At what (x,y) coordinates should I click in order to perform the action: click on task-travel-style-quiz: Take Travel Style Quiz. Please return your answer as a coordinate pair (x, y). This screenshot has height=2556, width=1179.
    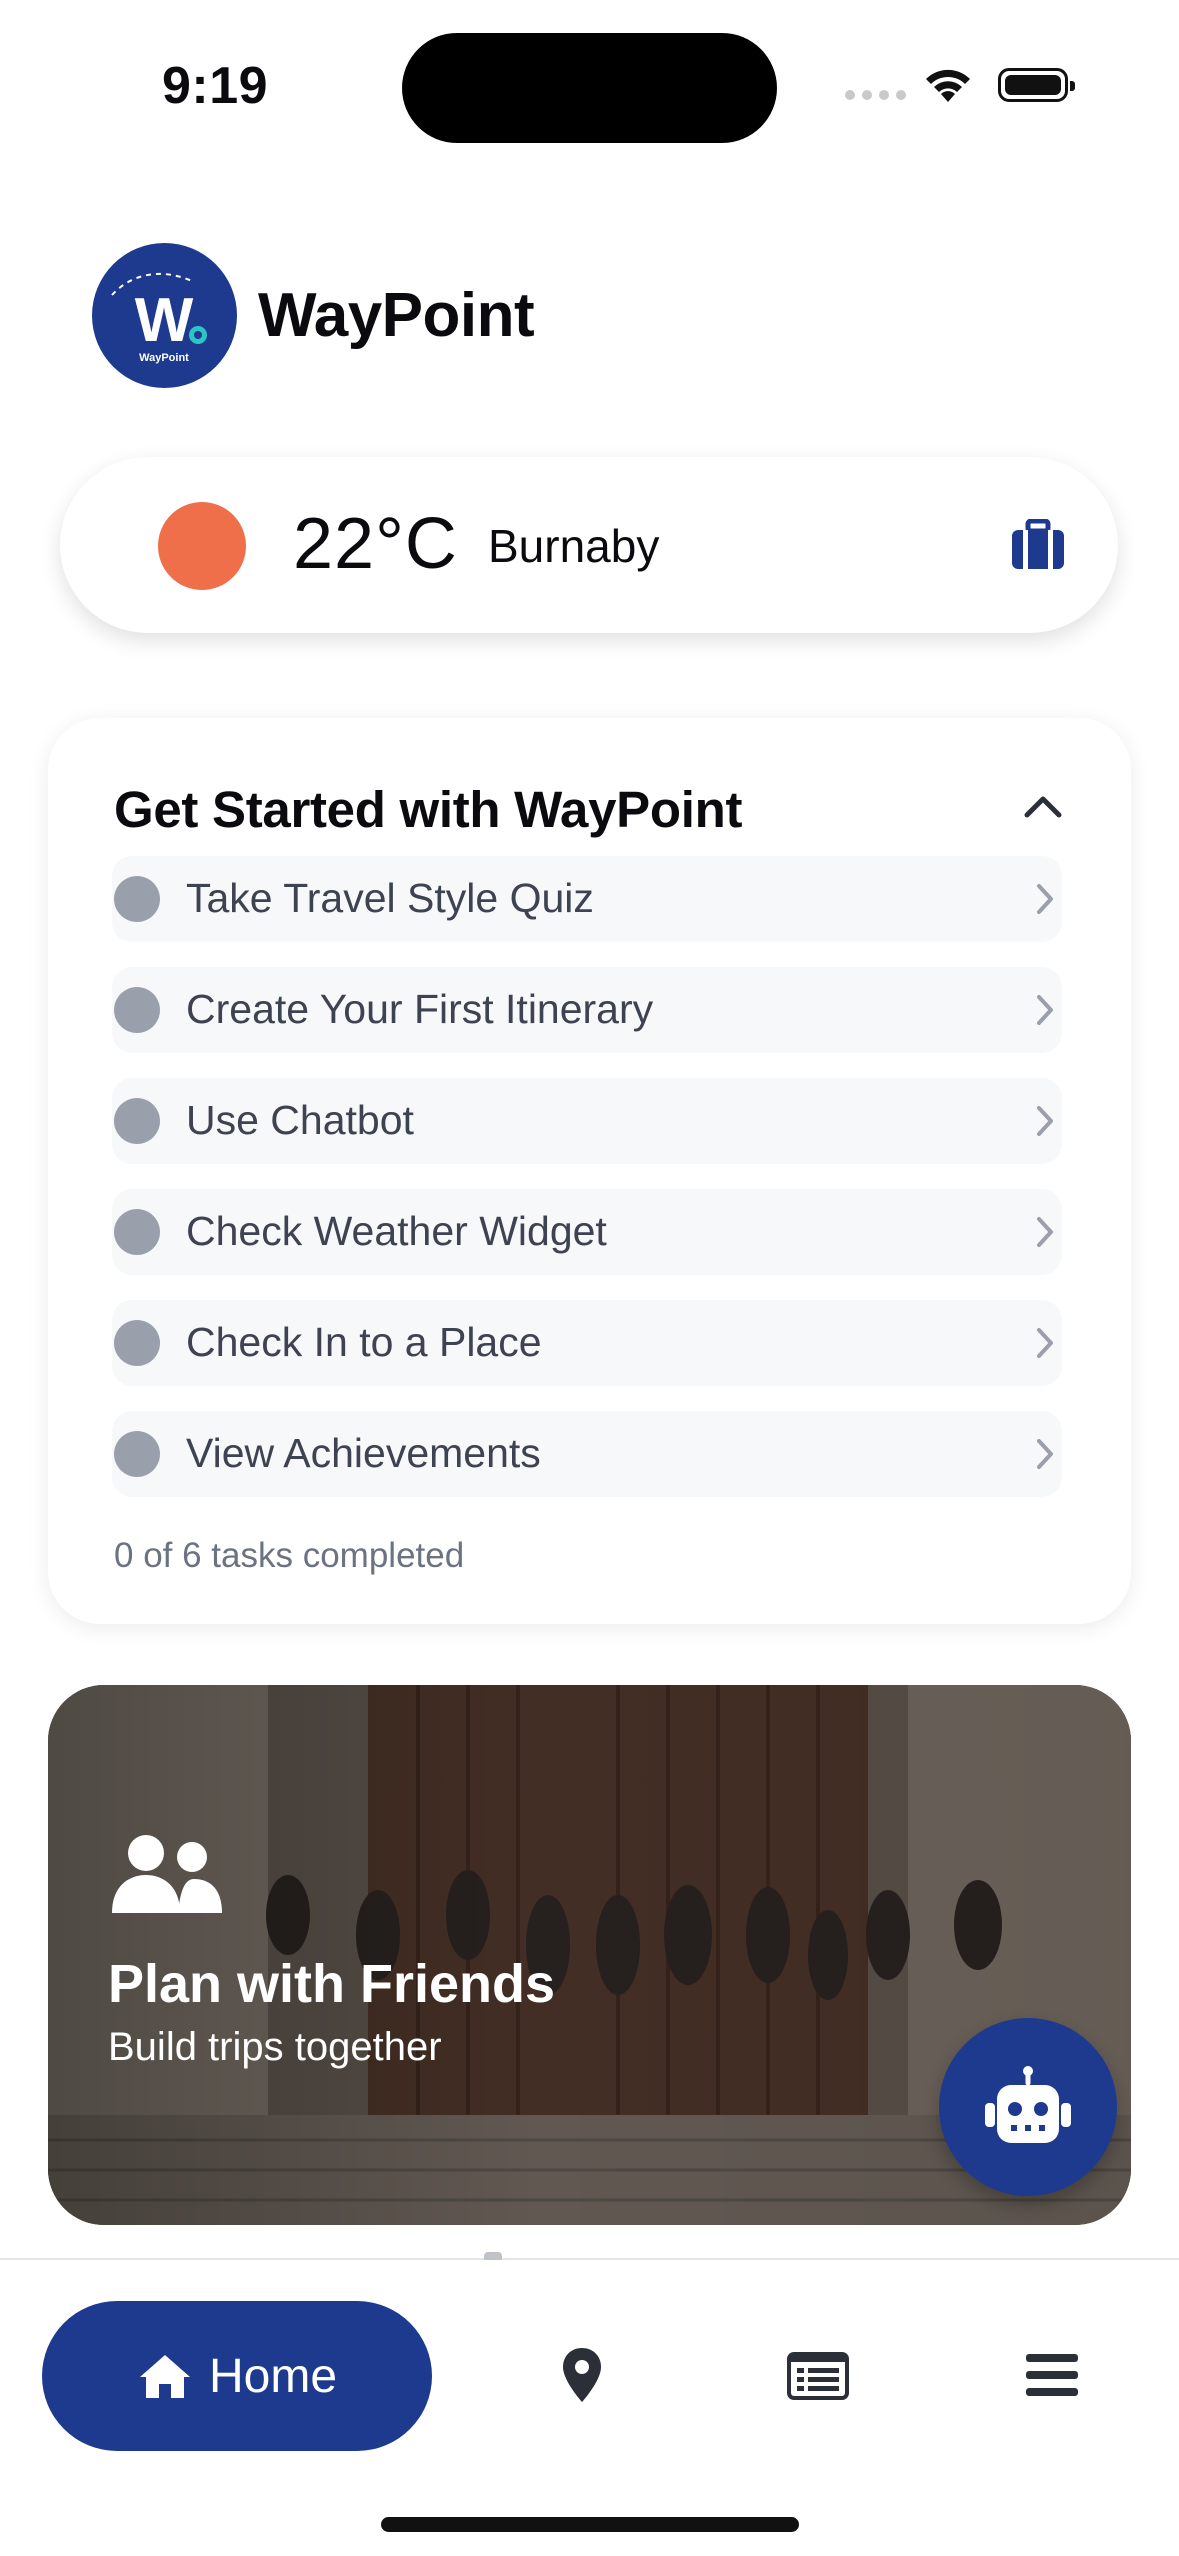
    Looking at the image, I should click on (587, 899).